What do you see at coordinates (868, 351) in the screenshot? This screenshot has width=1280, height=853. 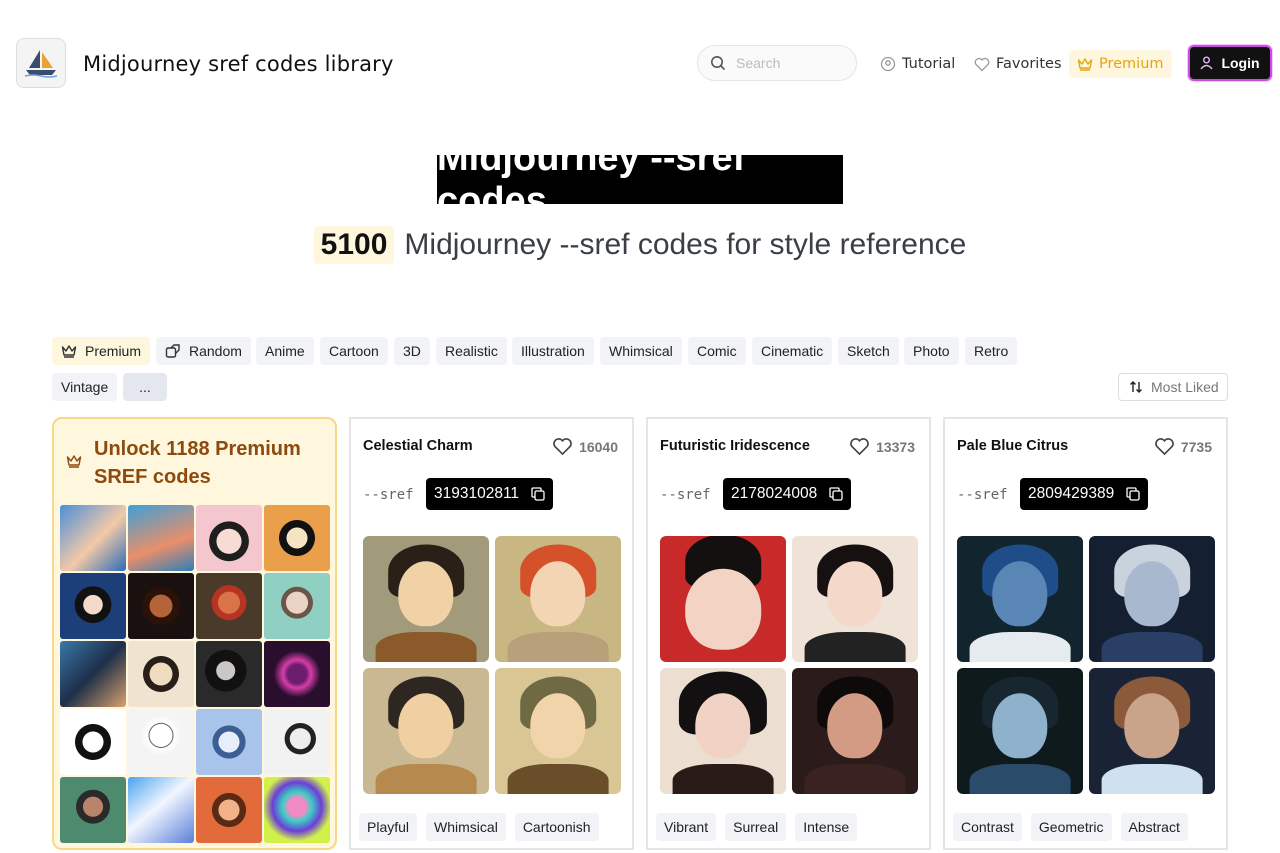 I see `filter-sketch: Sketch` at bounding box center [868, 351].